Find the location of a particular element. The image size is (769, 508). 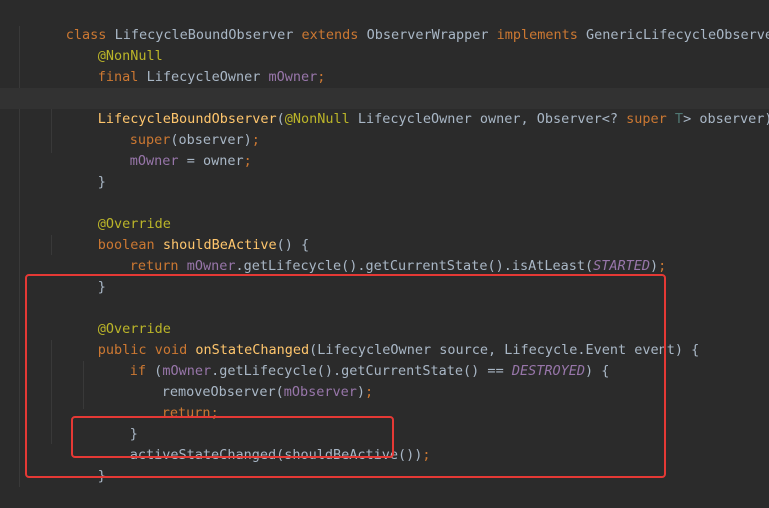

code-line: @NonNull is located at coordinates (384, 44).